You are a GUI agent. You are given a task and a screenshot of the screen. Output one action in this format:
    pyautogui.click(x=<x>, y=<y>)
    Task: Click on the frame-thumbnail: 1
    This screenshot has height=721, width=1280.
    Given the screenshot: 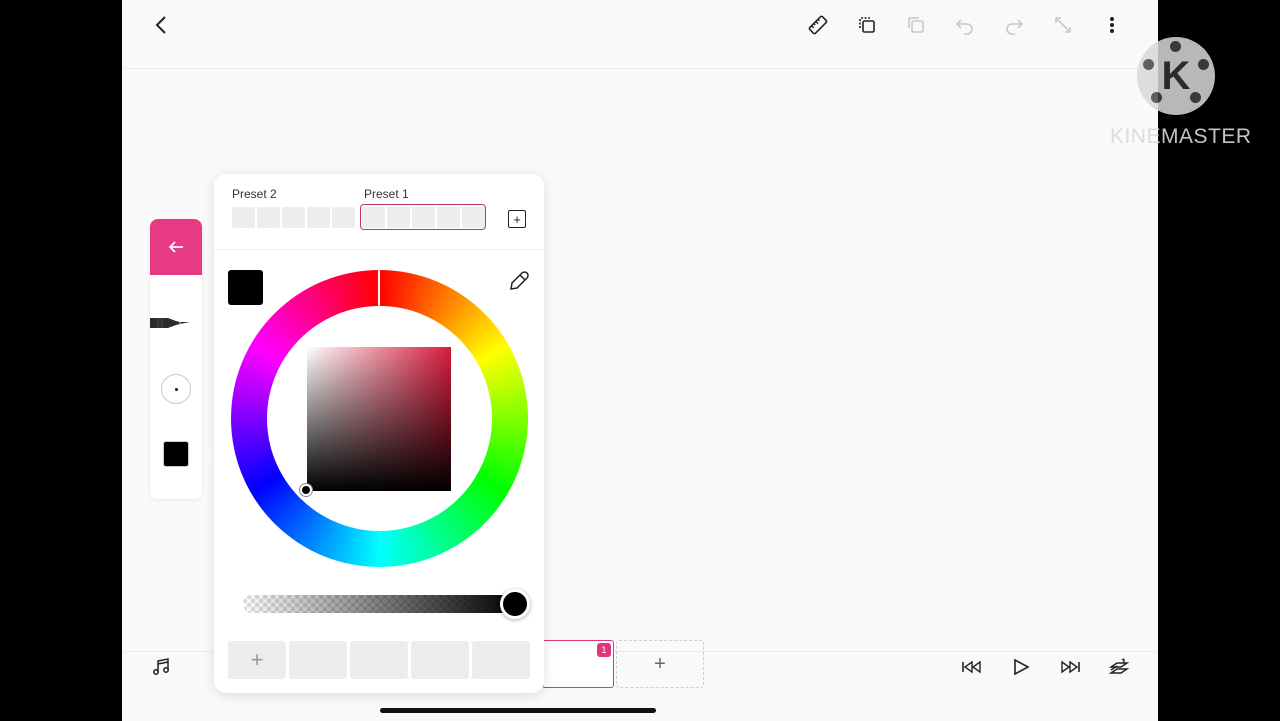 What is the action you would take?
    pyautogui.click(x=578, y=664)
    